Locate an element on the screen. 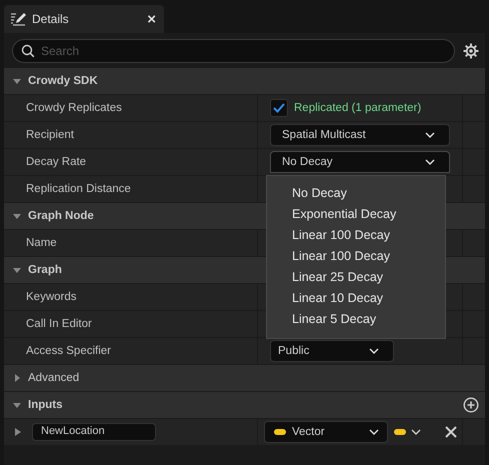  search-icon is located at coordinates (28, 51).